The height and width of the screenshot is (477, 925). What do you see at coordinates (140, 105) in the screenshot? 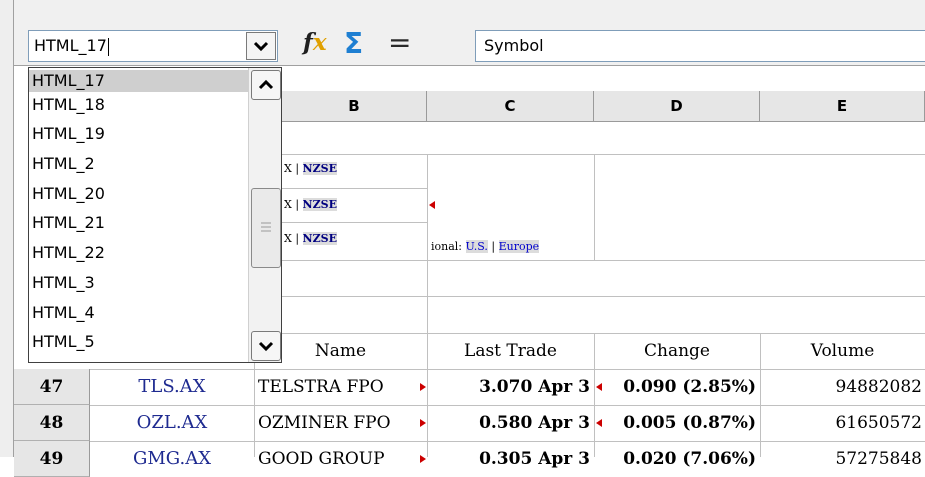
I see `dropdown-item: HTML_18` at bounding box center [140, 105].